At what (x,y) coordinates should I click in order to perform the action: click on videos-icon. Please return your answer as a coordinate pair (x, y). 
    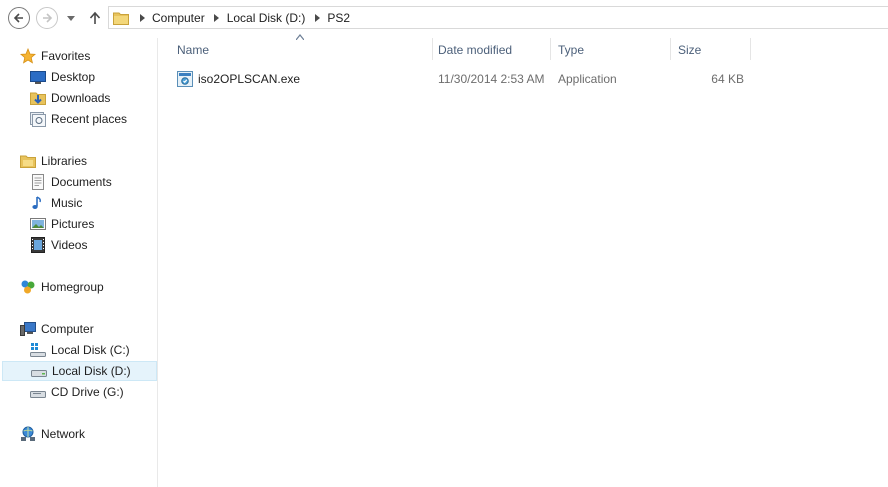
    Looking at the image, I should click on (38, 245).